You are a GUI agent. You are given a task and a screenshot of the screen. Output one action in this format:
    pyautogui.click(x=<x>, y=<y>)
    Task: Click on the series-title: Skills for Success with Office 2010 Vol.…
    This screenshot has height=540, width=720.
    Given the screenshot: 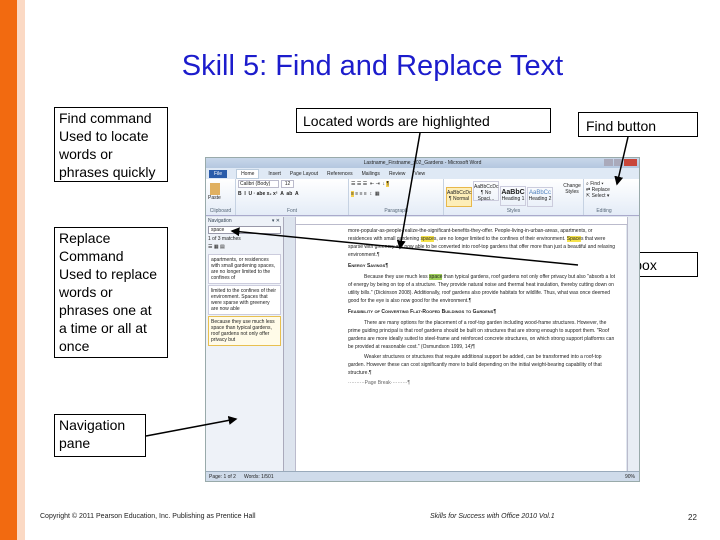 What is the action you would take?
    pyautogui.click(x=492, y=516)
    